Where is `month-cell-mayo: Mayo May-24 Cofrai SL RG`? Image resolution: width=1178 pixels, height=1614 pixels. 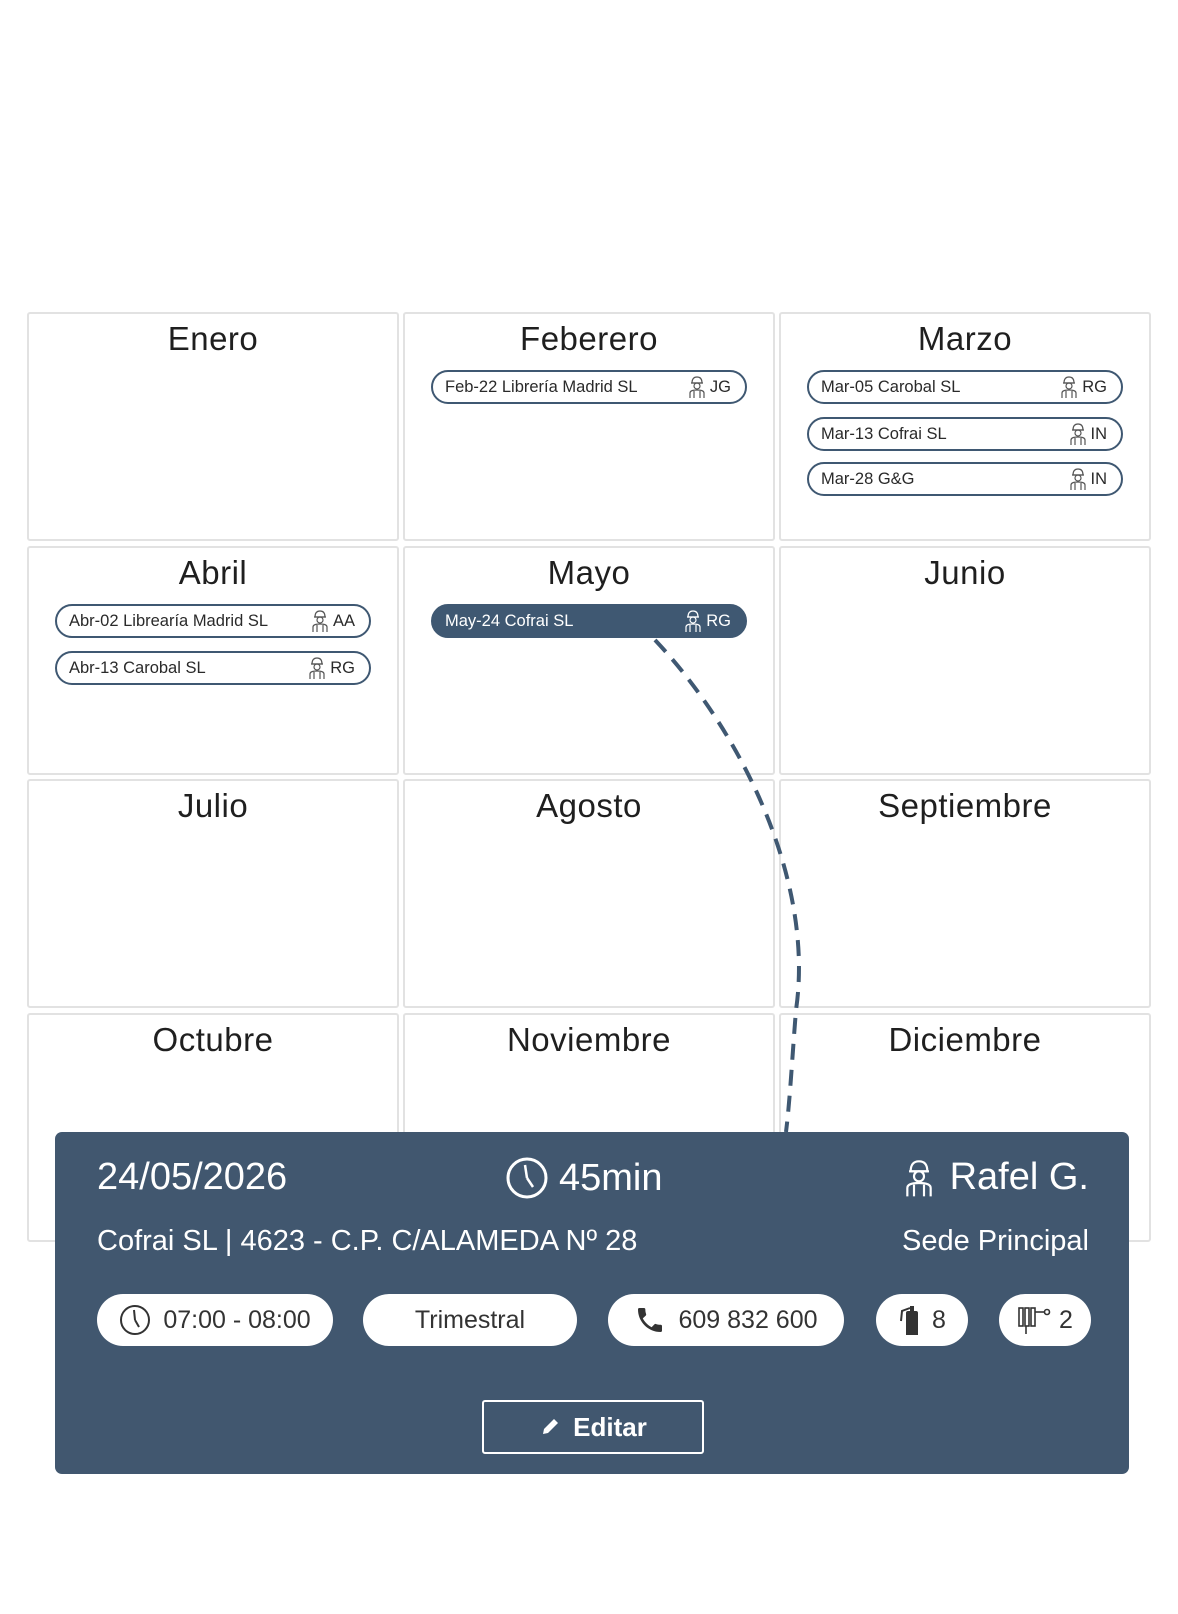 month-cell-mayo: Mayo May-24 Cofrai SL RG is located at coordinates (589, 660).